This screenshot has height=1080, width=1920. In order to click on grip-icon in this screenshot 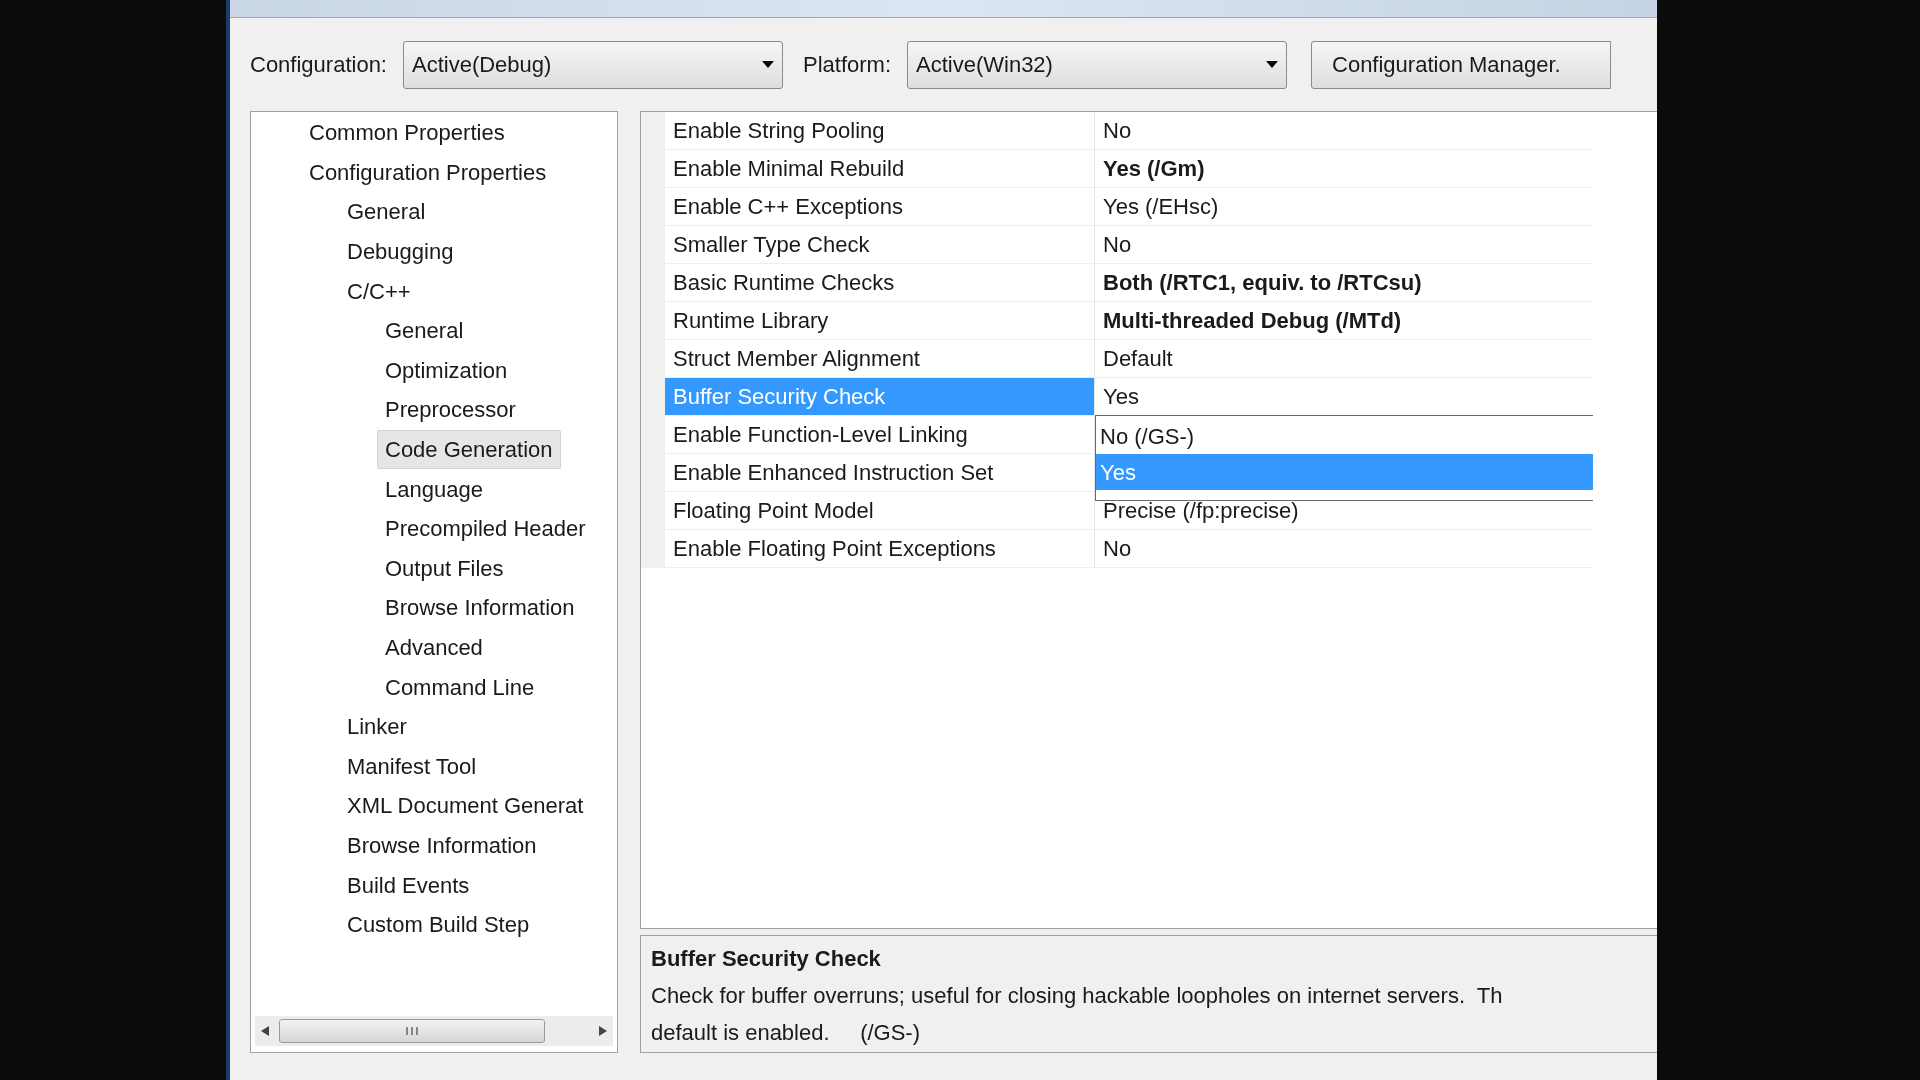, I will do `click(412, 1031)`.